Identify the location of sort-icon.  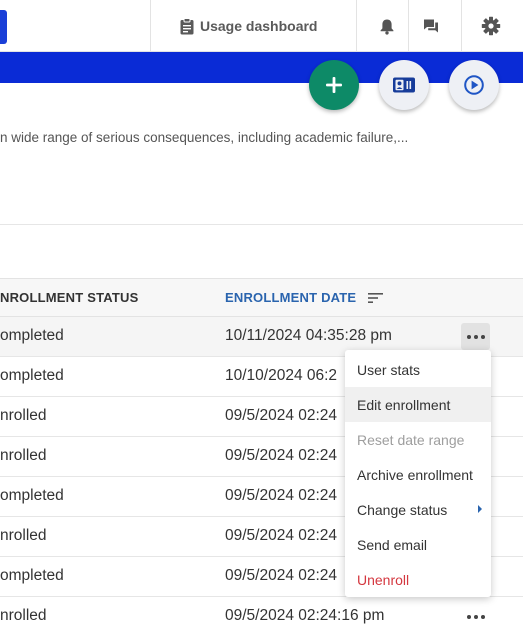
(376, 298).